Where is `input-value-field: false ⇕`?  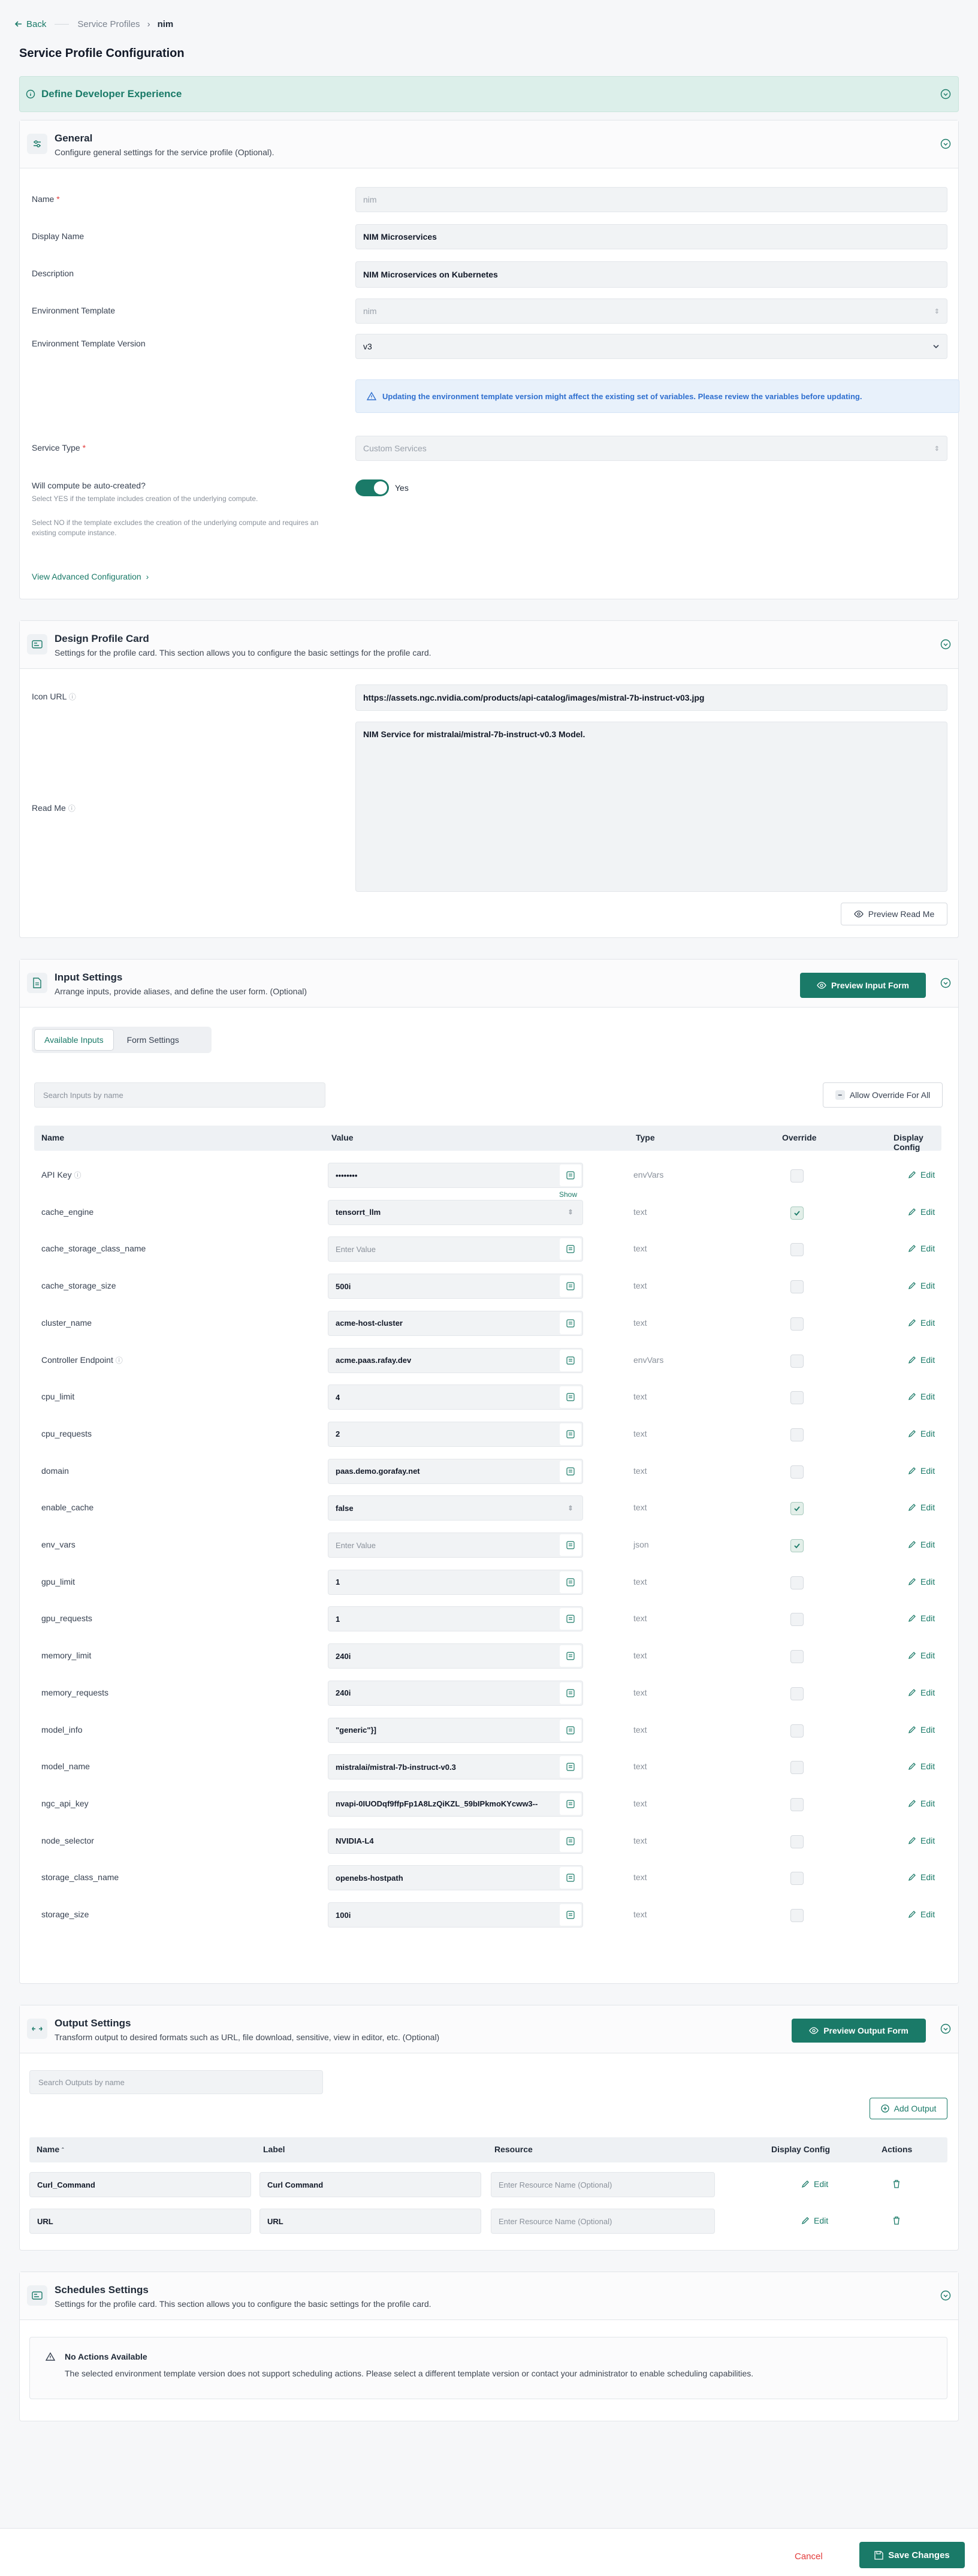
input-value-field: false ⇕ is located at coordinates (455, 1508).